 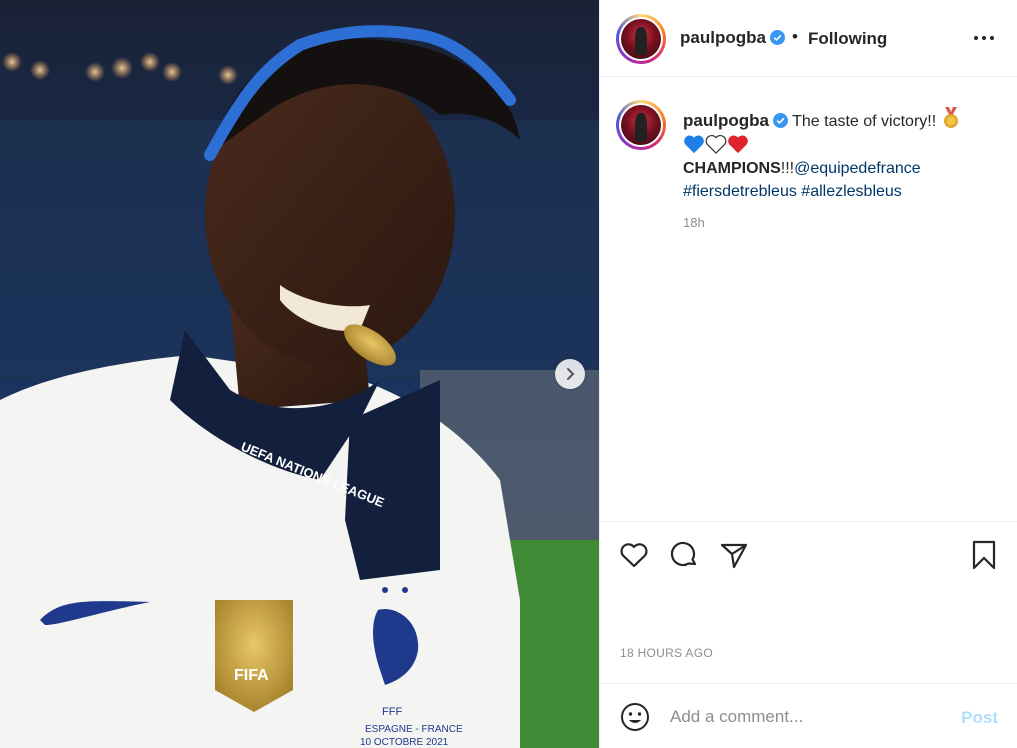 What do you see at coordinates (392, 712) in the screenshot?
I see `federation-text: FFF` at bounding box center [392, 712].